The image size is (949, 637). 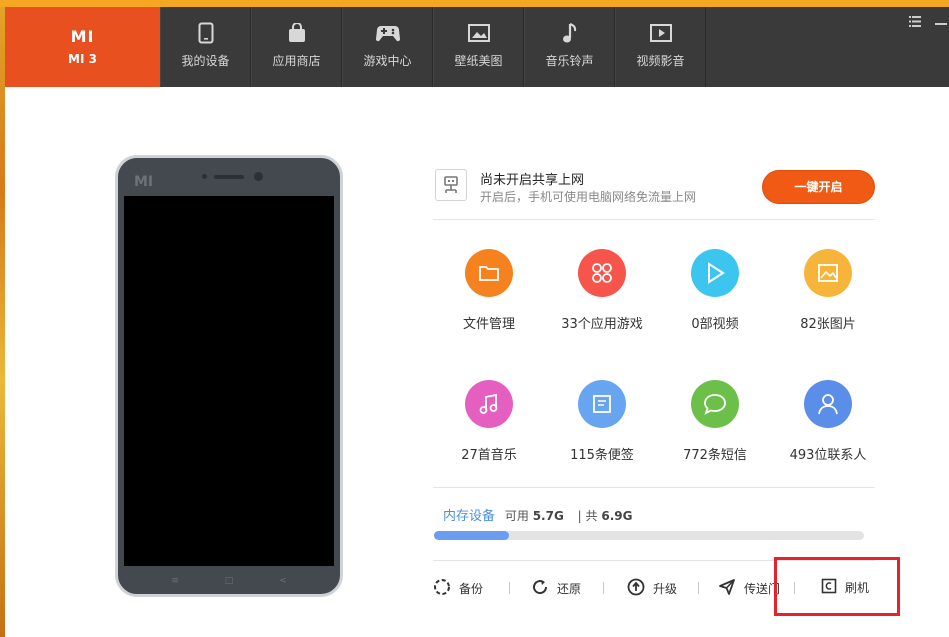 I want to click on grid-item-music: 27首音乐, so click(x=489, y=421).